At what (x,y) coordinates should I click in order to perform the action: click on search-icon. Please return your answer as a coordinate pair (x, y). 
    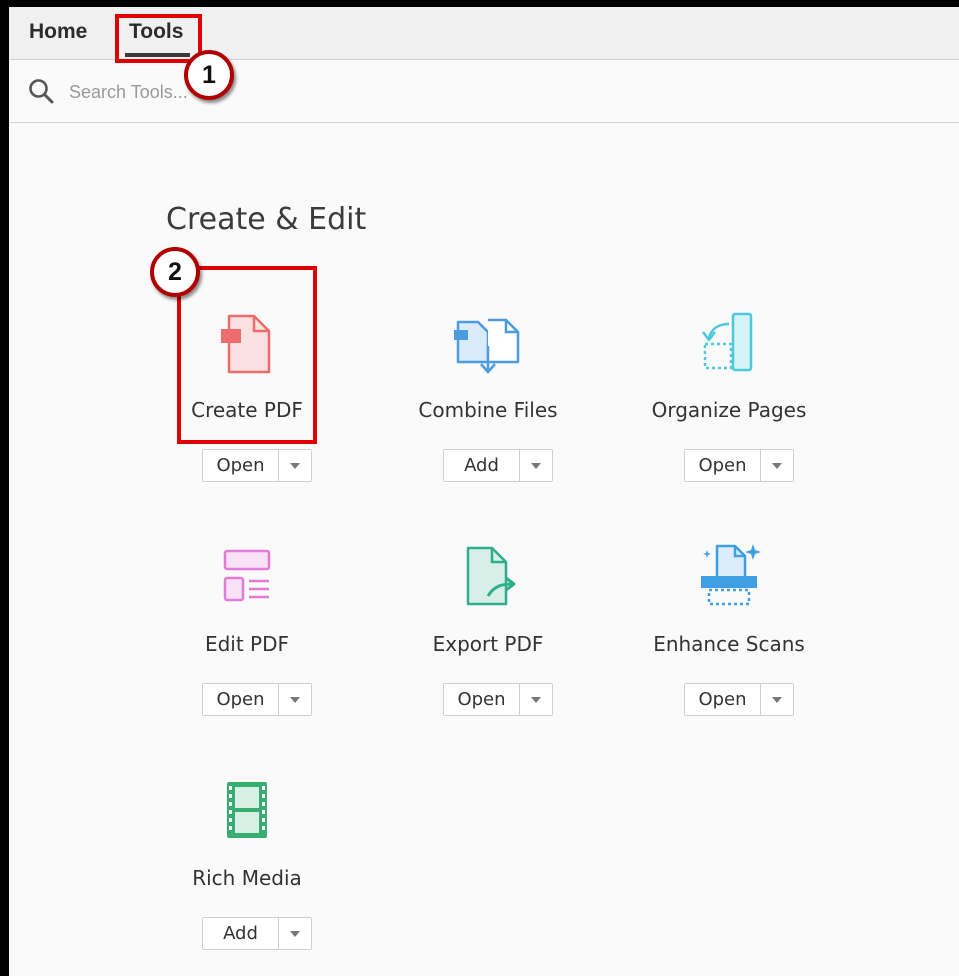
    Looking at the image, I should click on (41, 91).